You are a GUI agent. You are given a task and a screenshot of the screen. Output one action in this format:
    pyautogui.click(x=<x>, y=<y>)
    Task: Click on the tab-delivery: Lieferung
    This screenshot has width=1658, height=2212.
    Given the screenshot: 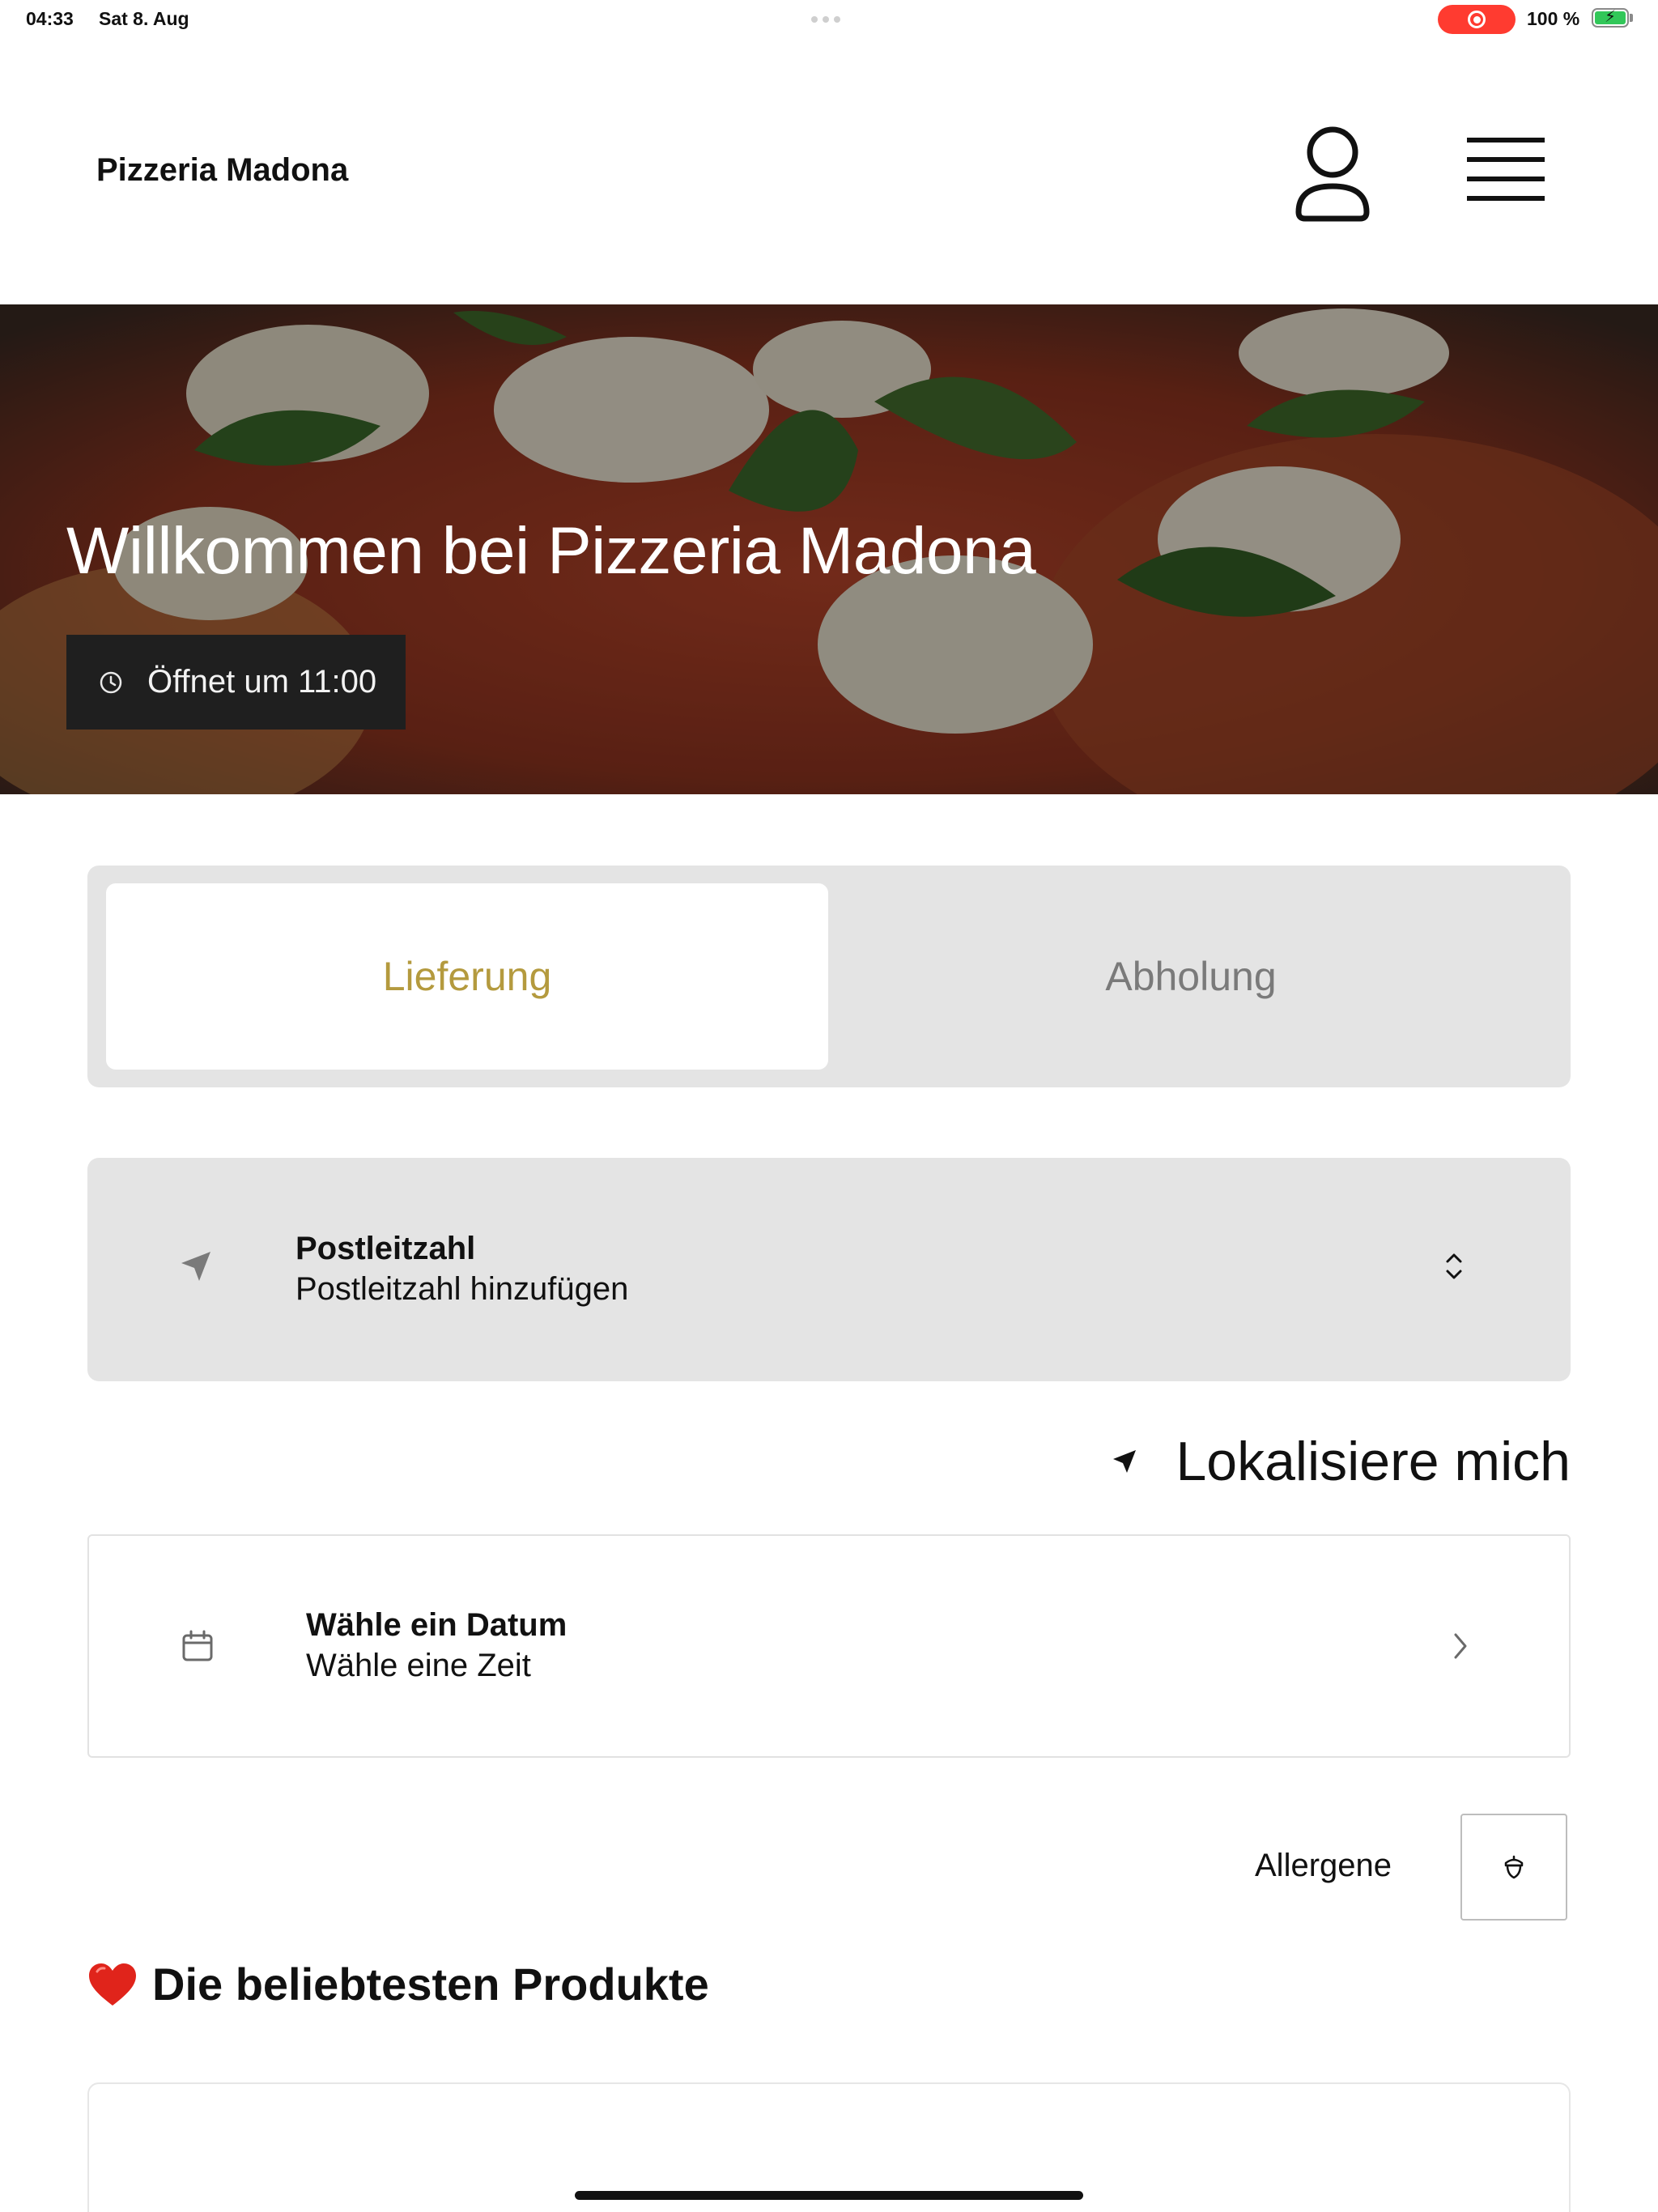 What is the action you would take?
    pyautogui.click(x=467, y=977)
    